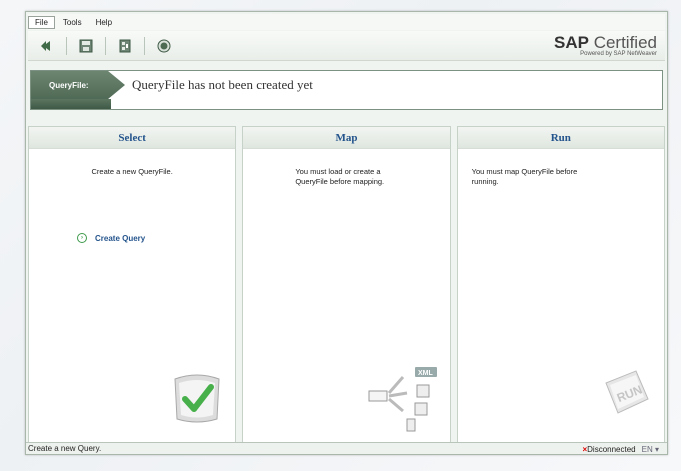  I want to click on stop-button, so click(164, 46).